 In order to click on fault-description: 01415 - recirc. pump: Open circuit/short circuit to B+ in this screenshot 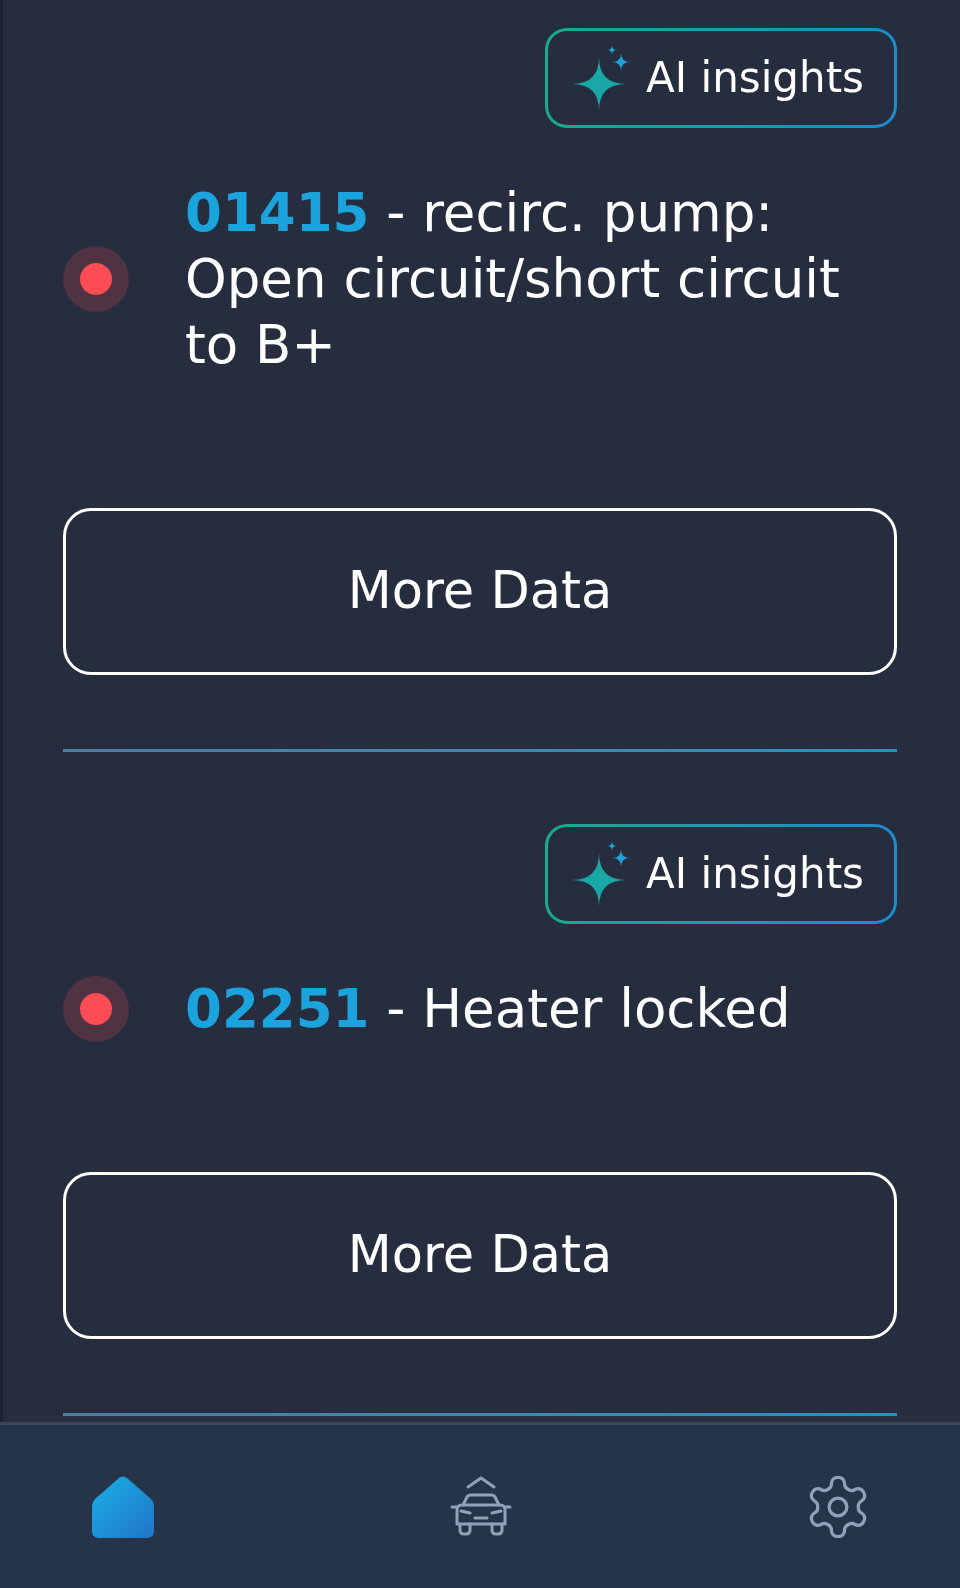, I will do `click(513, 279)`.